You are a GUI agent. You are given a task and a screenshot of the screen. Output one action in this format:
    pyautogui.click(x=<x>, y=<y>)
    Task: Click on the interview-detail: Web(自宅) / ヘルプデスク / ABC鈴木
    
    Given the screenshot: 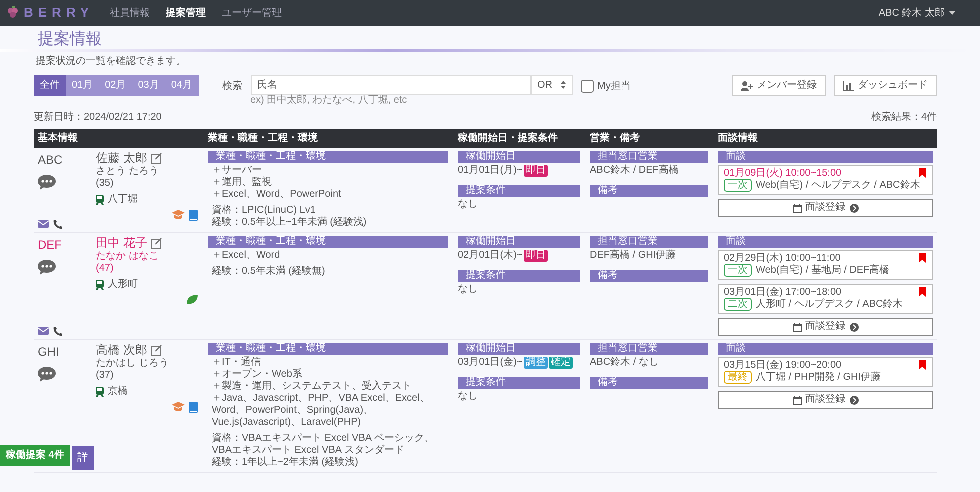 What is the action you would take?
    pyautogui.click(x=838, y=186)
    